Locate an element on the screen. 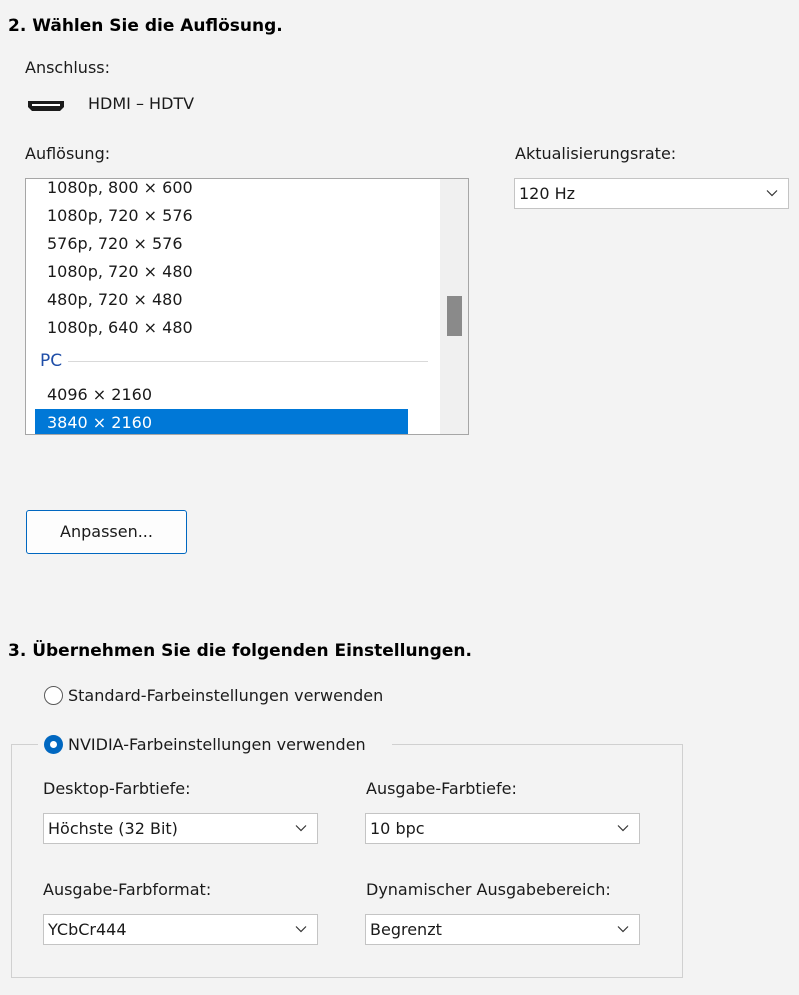 This screenshot has height=995, width=799. output-format-label: Ausgabe-Farbformat: is located at coordinates (127, 889).